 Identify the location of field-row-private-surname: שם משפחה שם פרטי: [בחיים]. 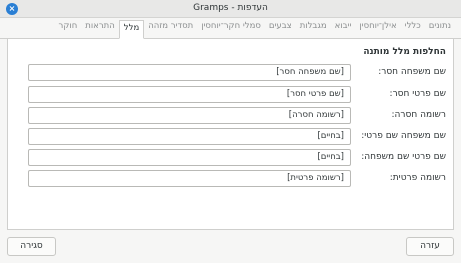
(229, 136).